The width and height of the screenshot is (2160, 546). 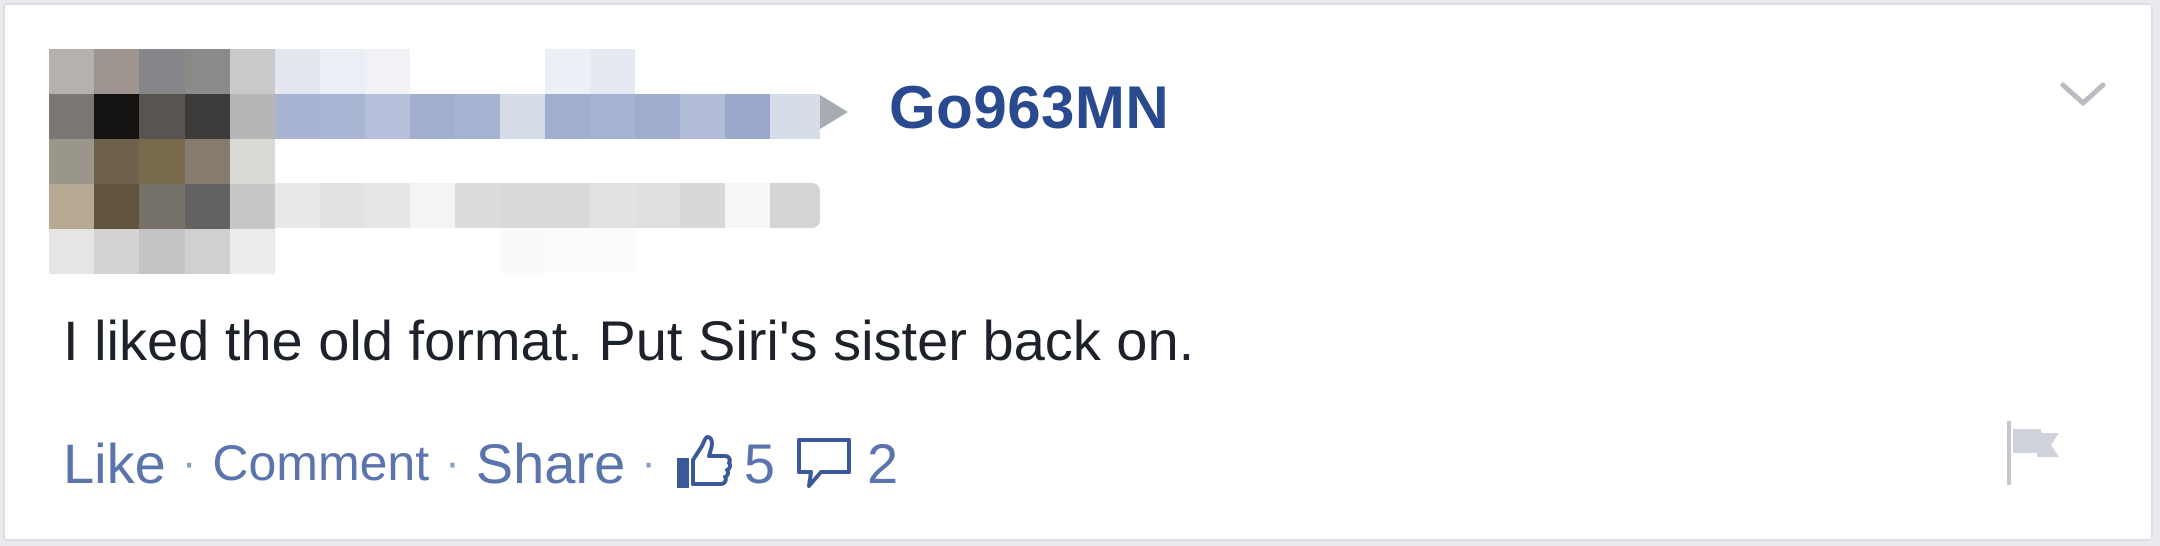 What do you see at coordinates (703, 463) in the screenshot?
I see `thumbs-up-icon` at bounding box center [703, 463].